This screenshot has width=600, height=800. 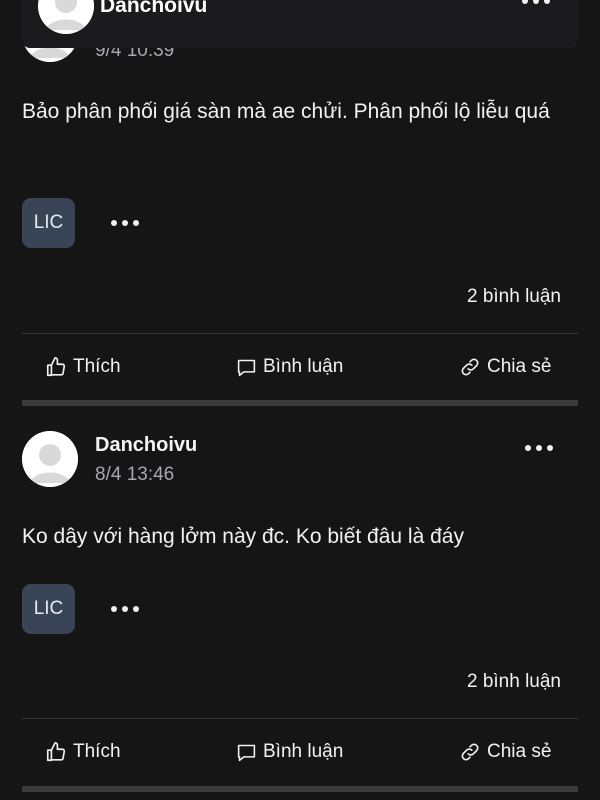 I want to click on sticky-post-header: Danchoivu, so click(x=300, y=24).